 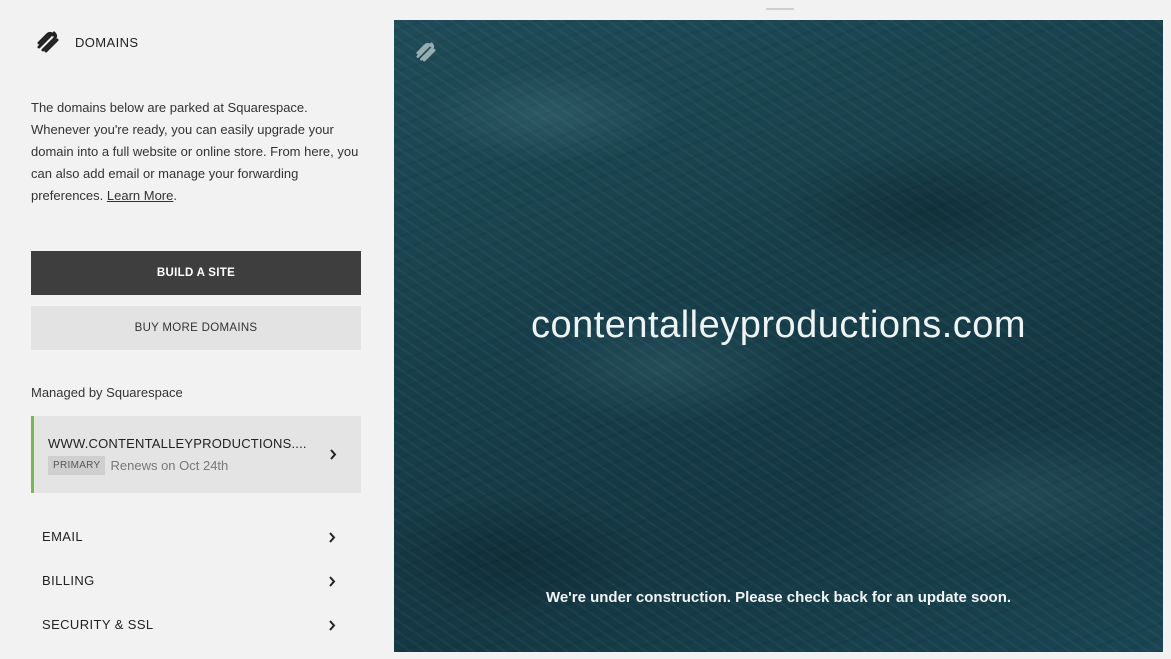 I want to click on preview-drag-handle, so click(x=780, y=9).